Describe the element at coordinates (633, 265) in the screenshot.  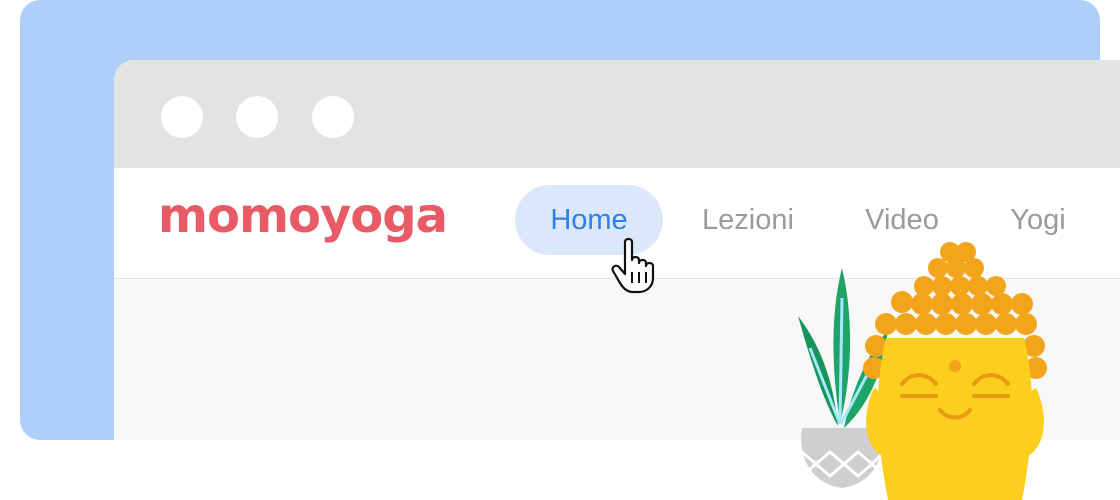
I see `pointer-hand-icon` at that location.